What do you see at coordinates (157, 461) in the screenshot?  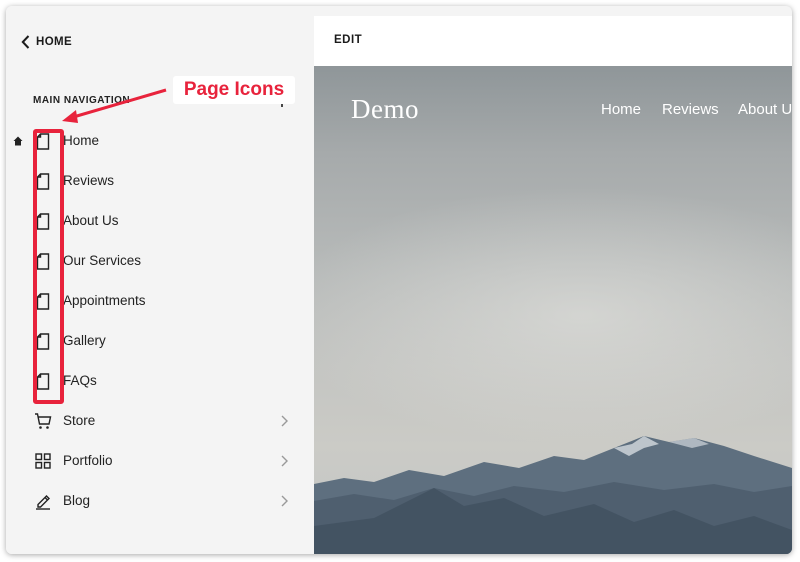 I see `sidebar-item-portfolio: Portfolio` at bounding box center [157, 461].